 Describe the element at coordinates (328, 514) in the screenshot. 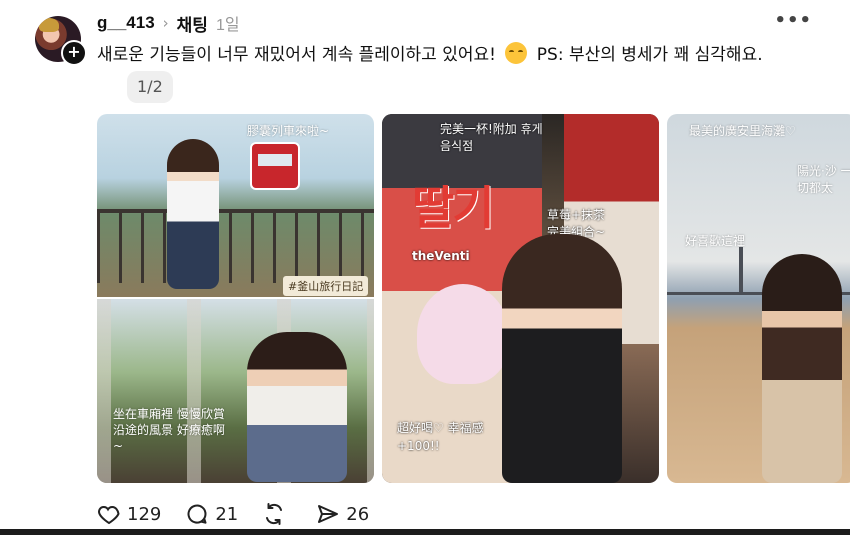

I see `send-icon` at that location.